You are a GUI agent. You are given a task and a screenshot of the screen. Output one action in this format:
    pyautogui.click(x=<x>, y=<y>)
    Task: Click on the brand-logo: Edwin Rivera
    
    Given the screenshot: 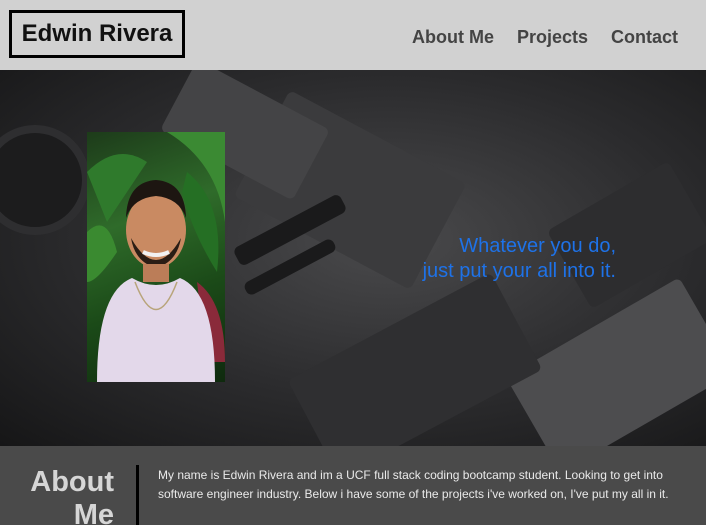 What is the action you would take?
    pyautogui.click(x=97, y=34)
    